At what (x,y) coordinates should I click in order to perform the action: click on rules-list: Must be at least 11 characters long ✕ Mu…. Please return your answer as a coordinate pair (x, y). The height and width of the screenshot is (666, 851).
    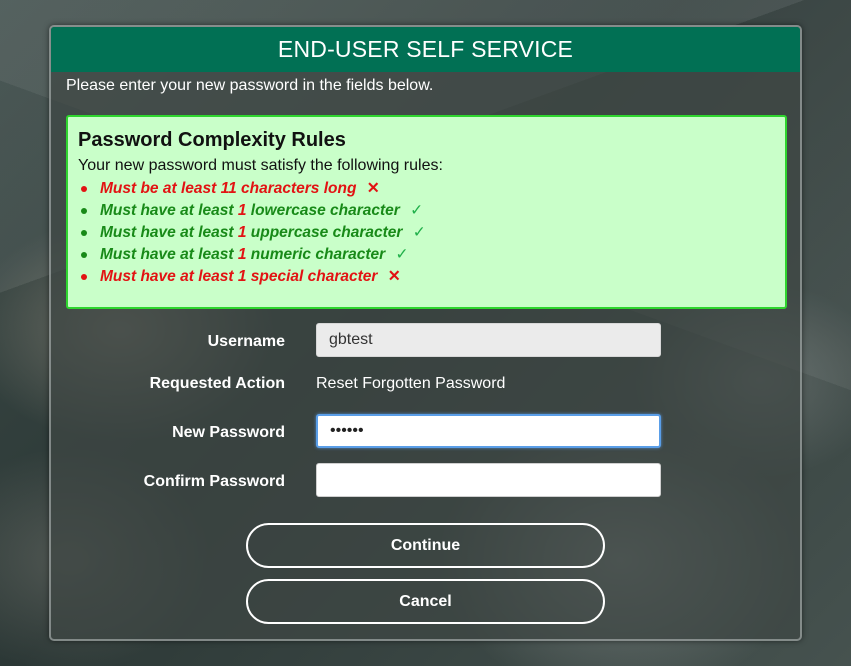
    Looking at the image, I should click on (426, 233).